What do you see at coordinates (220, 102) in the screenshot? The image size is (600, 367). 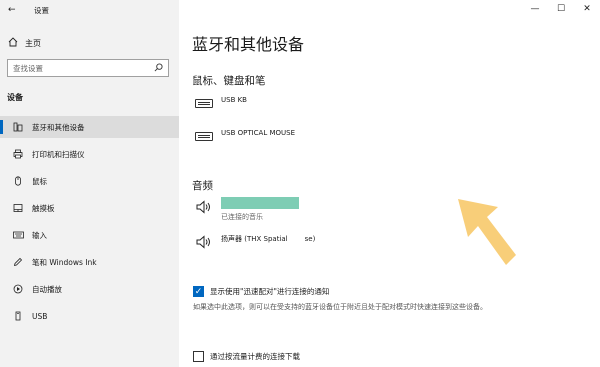 I see `device-usb-kb: USB KB` at bounding box center [220, 102].